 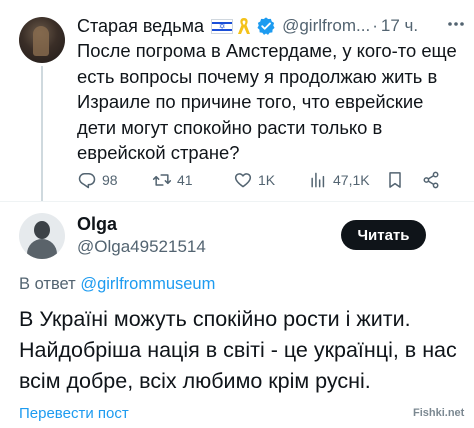 What do you see at coordinates (222, 26) in the screenshot?
I see `israel-flag-icon: ✡` at bounding box center [222, 26].